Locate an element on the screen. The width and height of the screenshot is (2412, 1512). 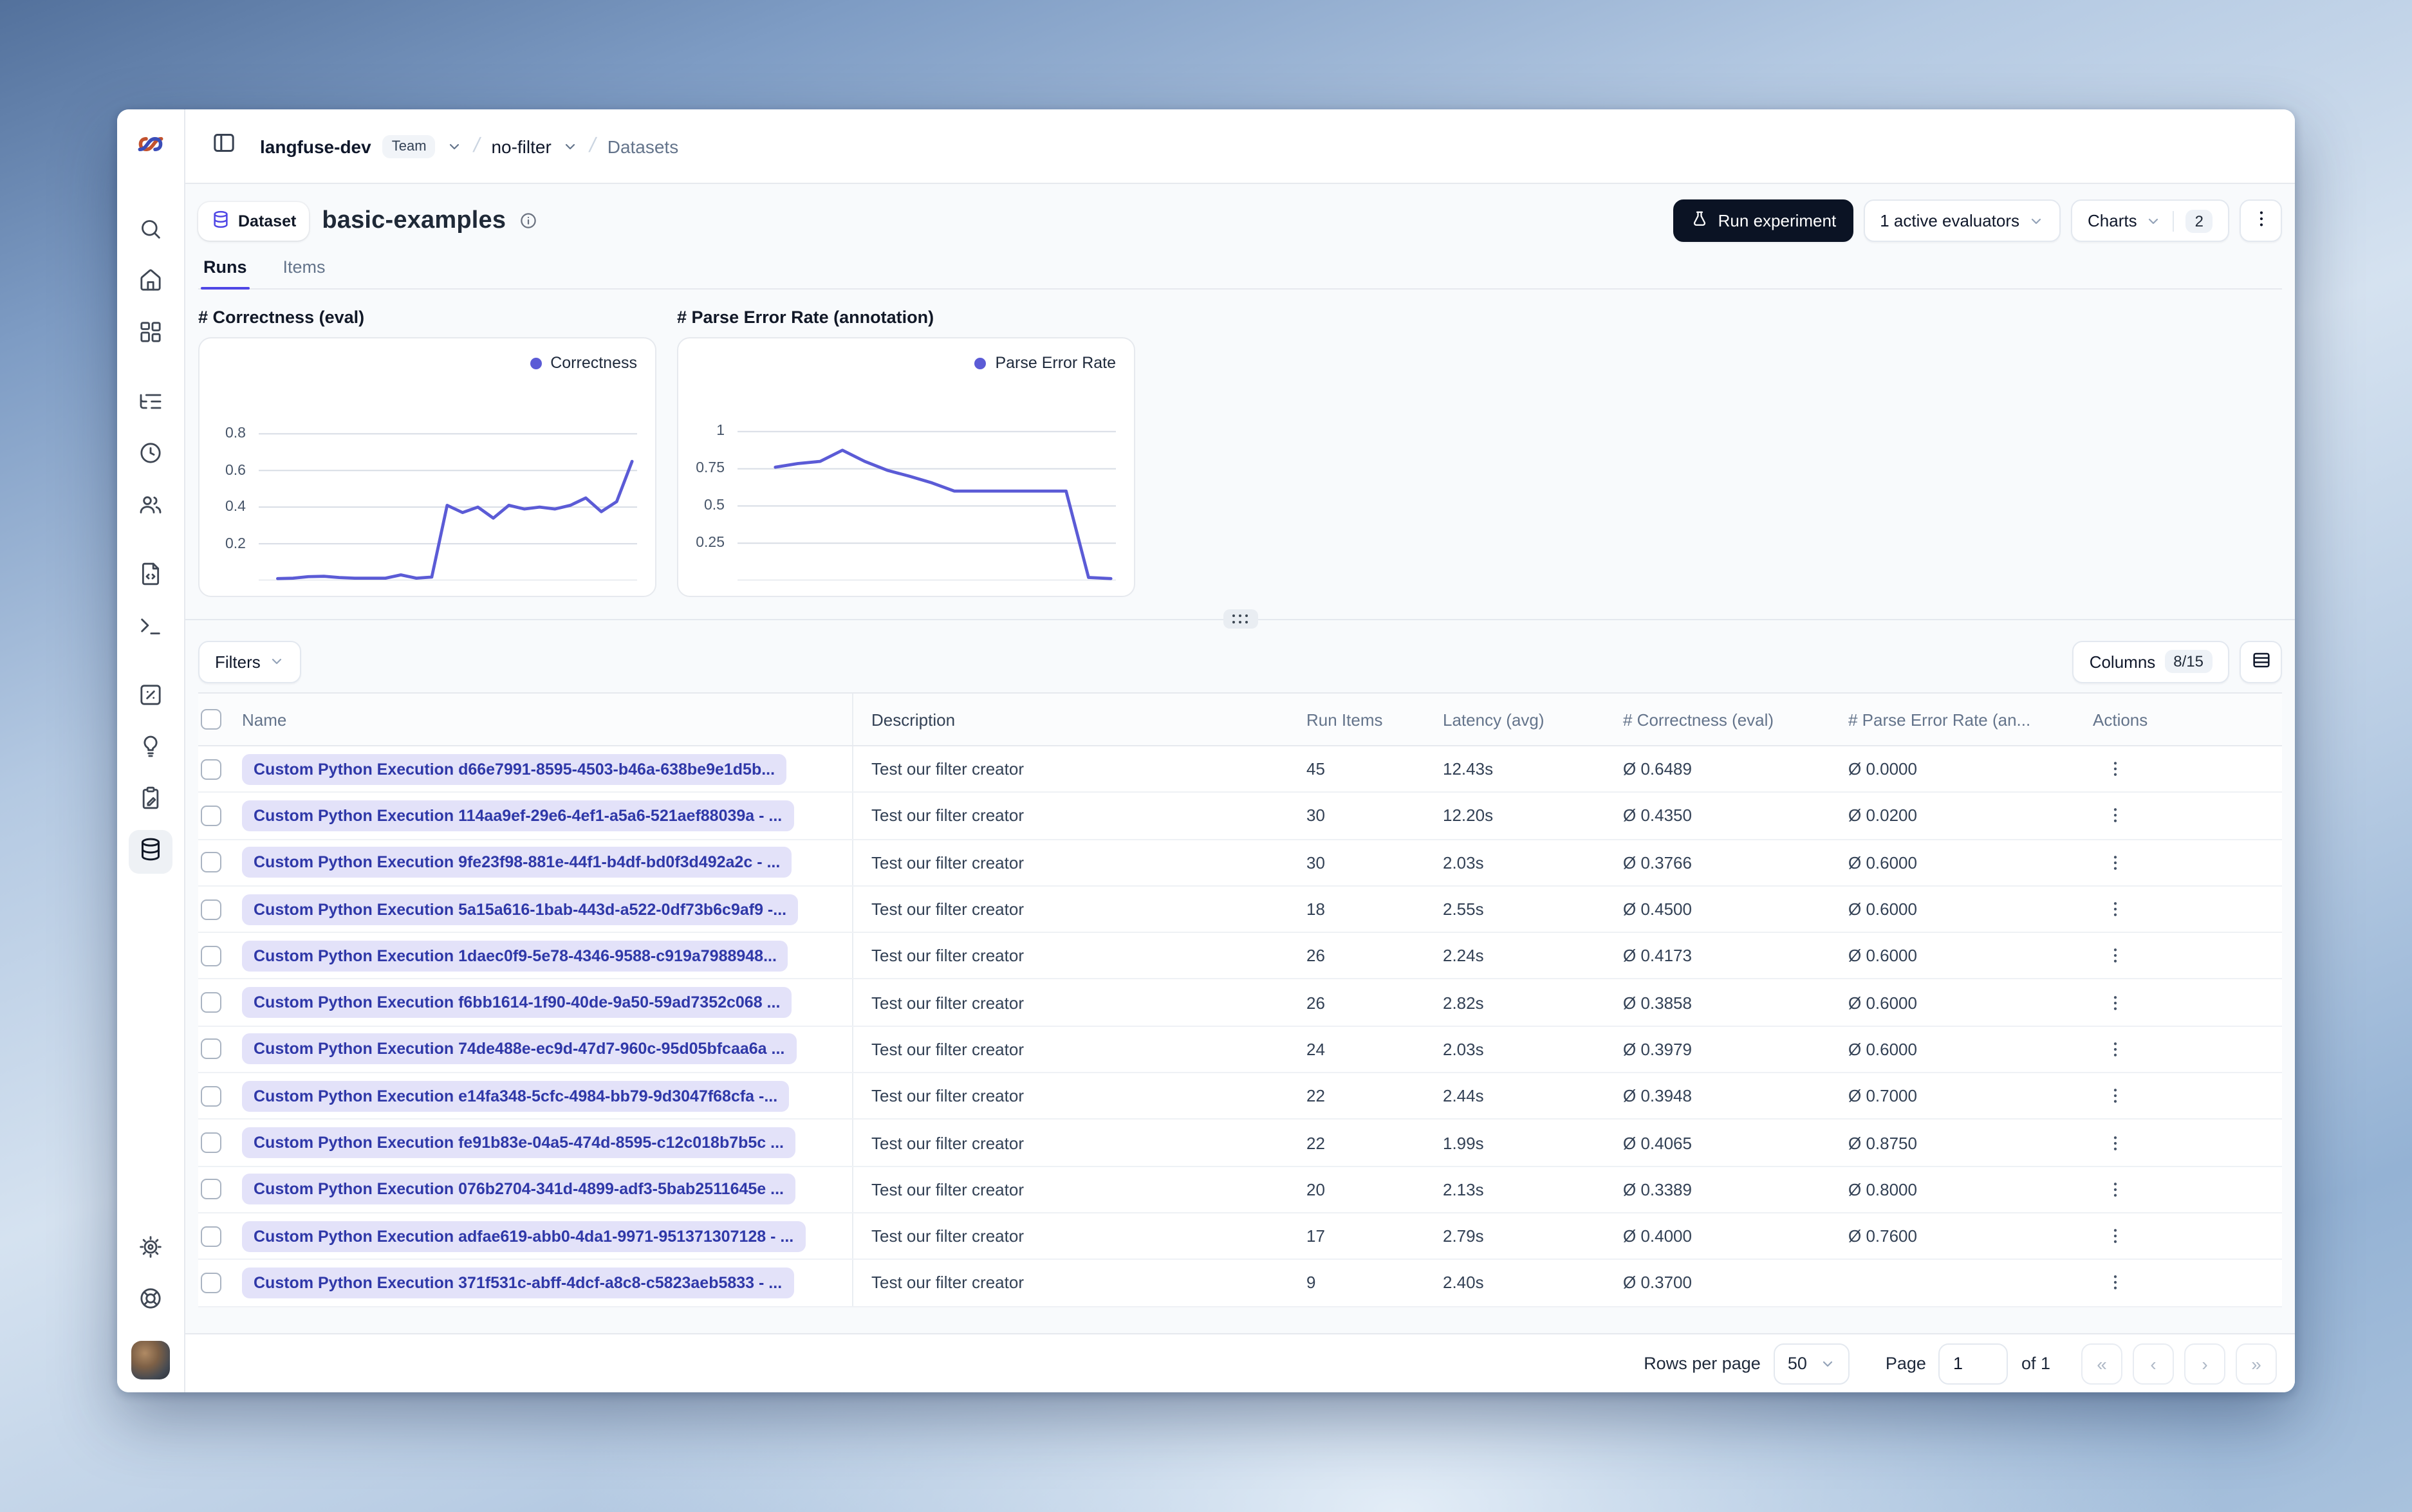
row-height-button is located at coordinates (2261, 661).